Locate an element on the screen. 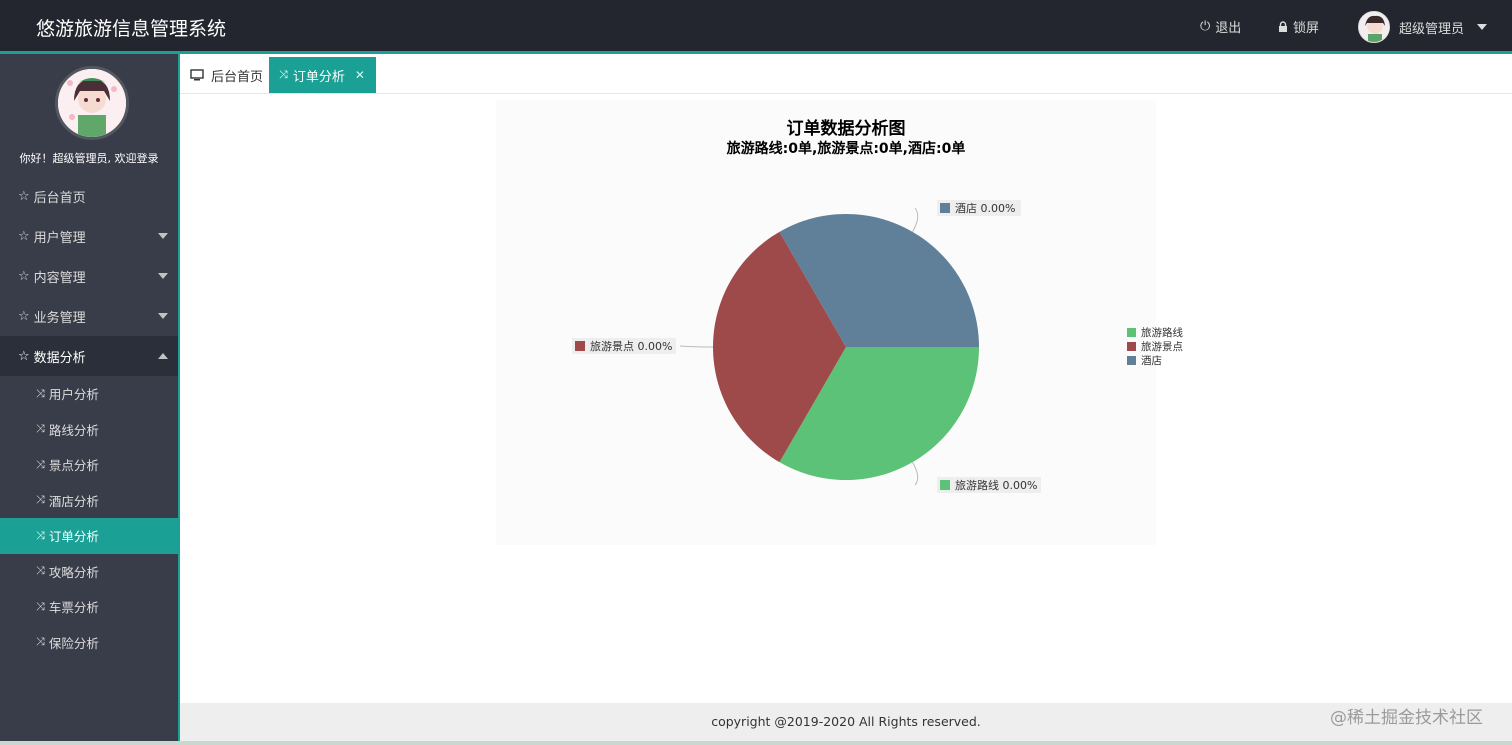  pie-data-label: 旅游景点 0.00% is located at coordinates (624, 346).